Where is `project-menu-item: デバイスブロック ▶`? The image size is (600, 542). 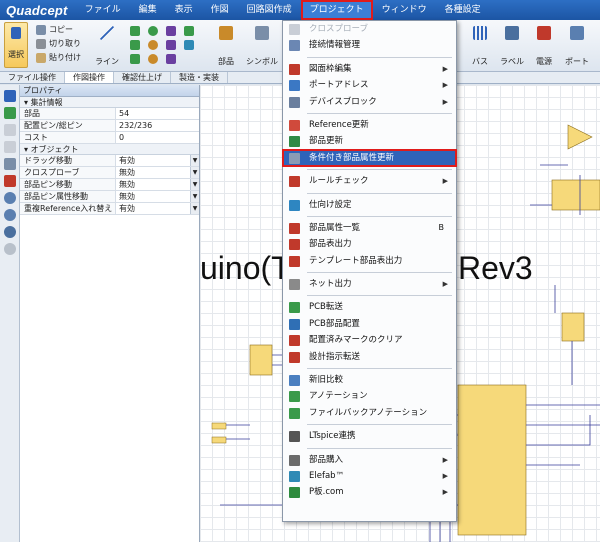
project-menu-item: デバイスブロック ▶ is located at coordinates (369, 102).